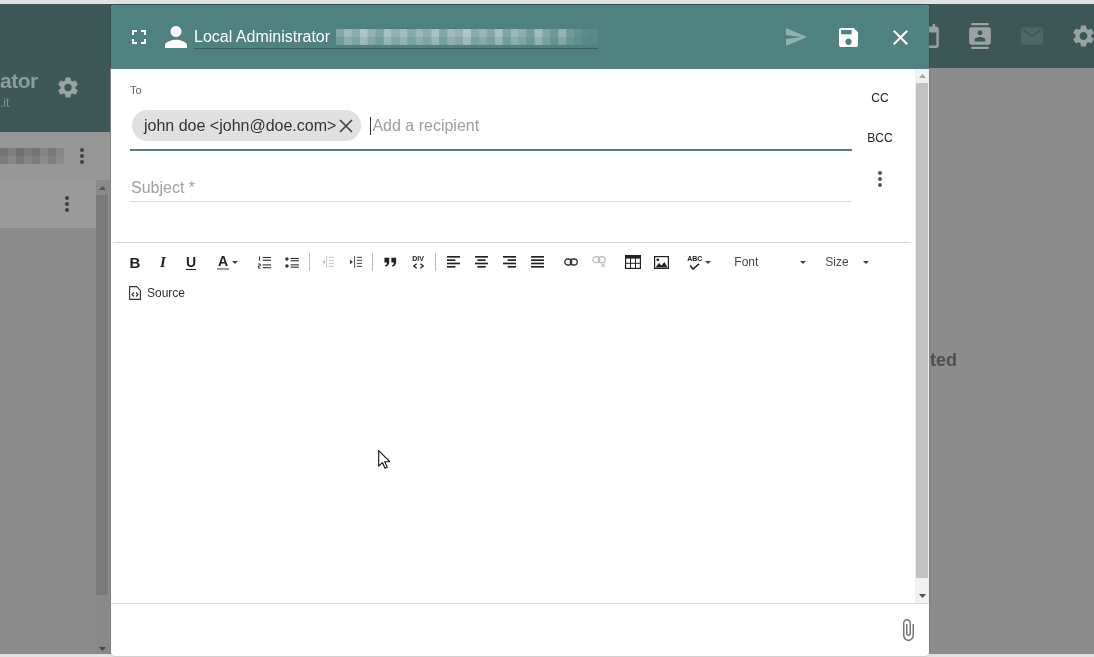 The width and height of the screenshot is (1094, 657). What do you see at coordinates (32, 156) in the screenshot?
I see `blurred-text-block` at bounding box center [32, 156].